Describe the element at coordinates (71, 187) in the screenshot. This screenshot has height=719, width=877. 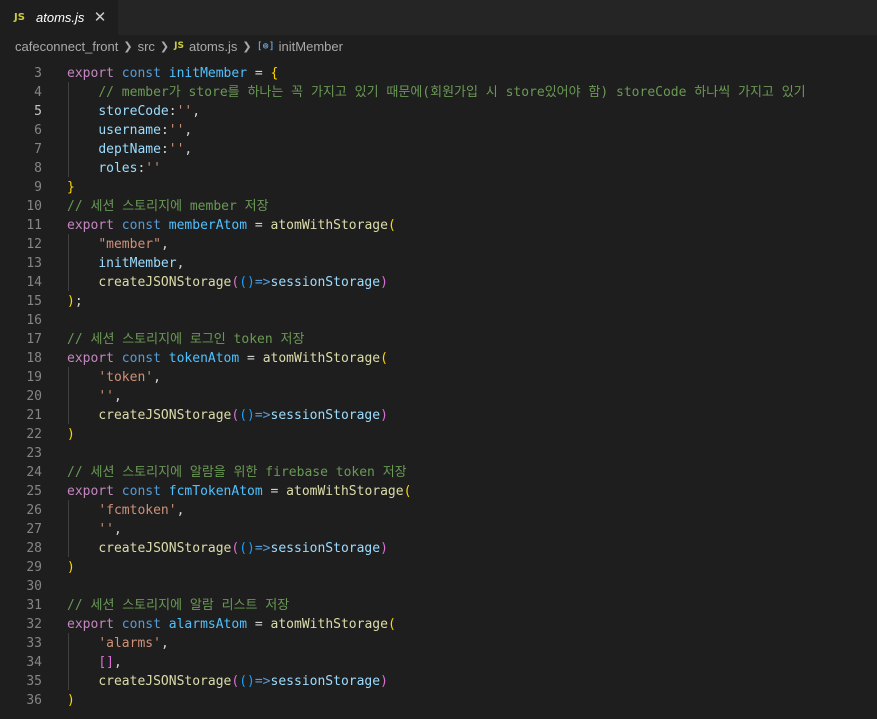
I see `code-text: }` at that location.